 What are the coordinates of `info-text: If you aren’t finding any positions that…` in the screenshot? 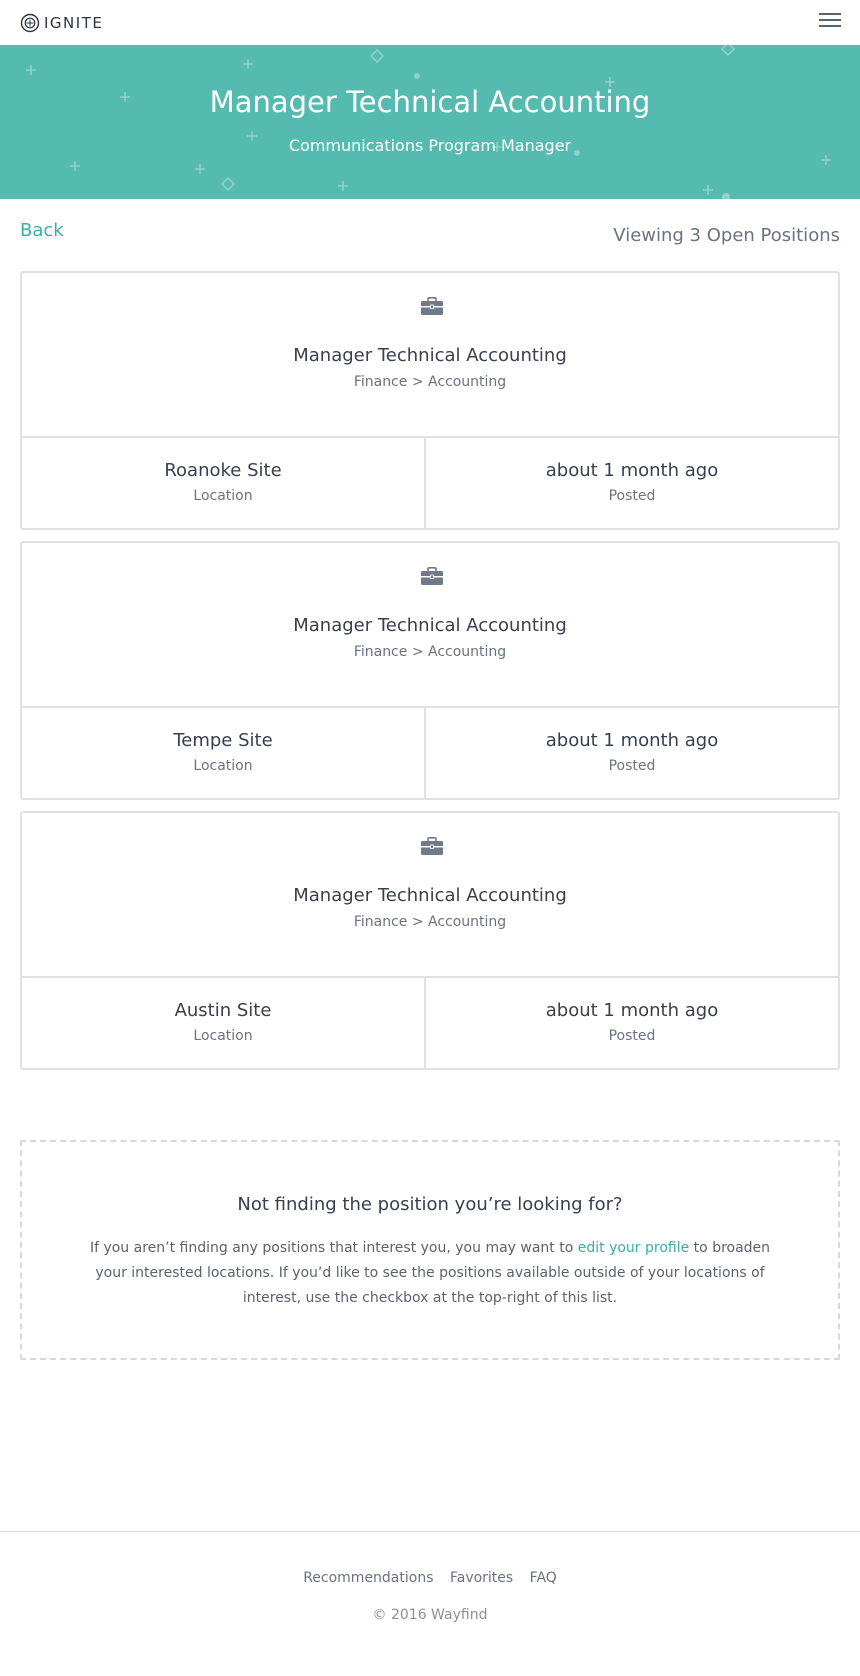 It's located at (430, 1273).